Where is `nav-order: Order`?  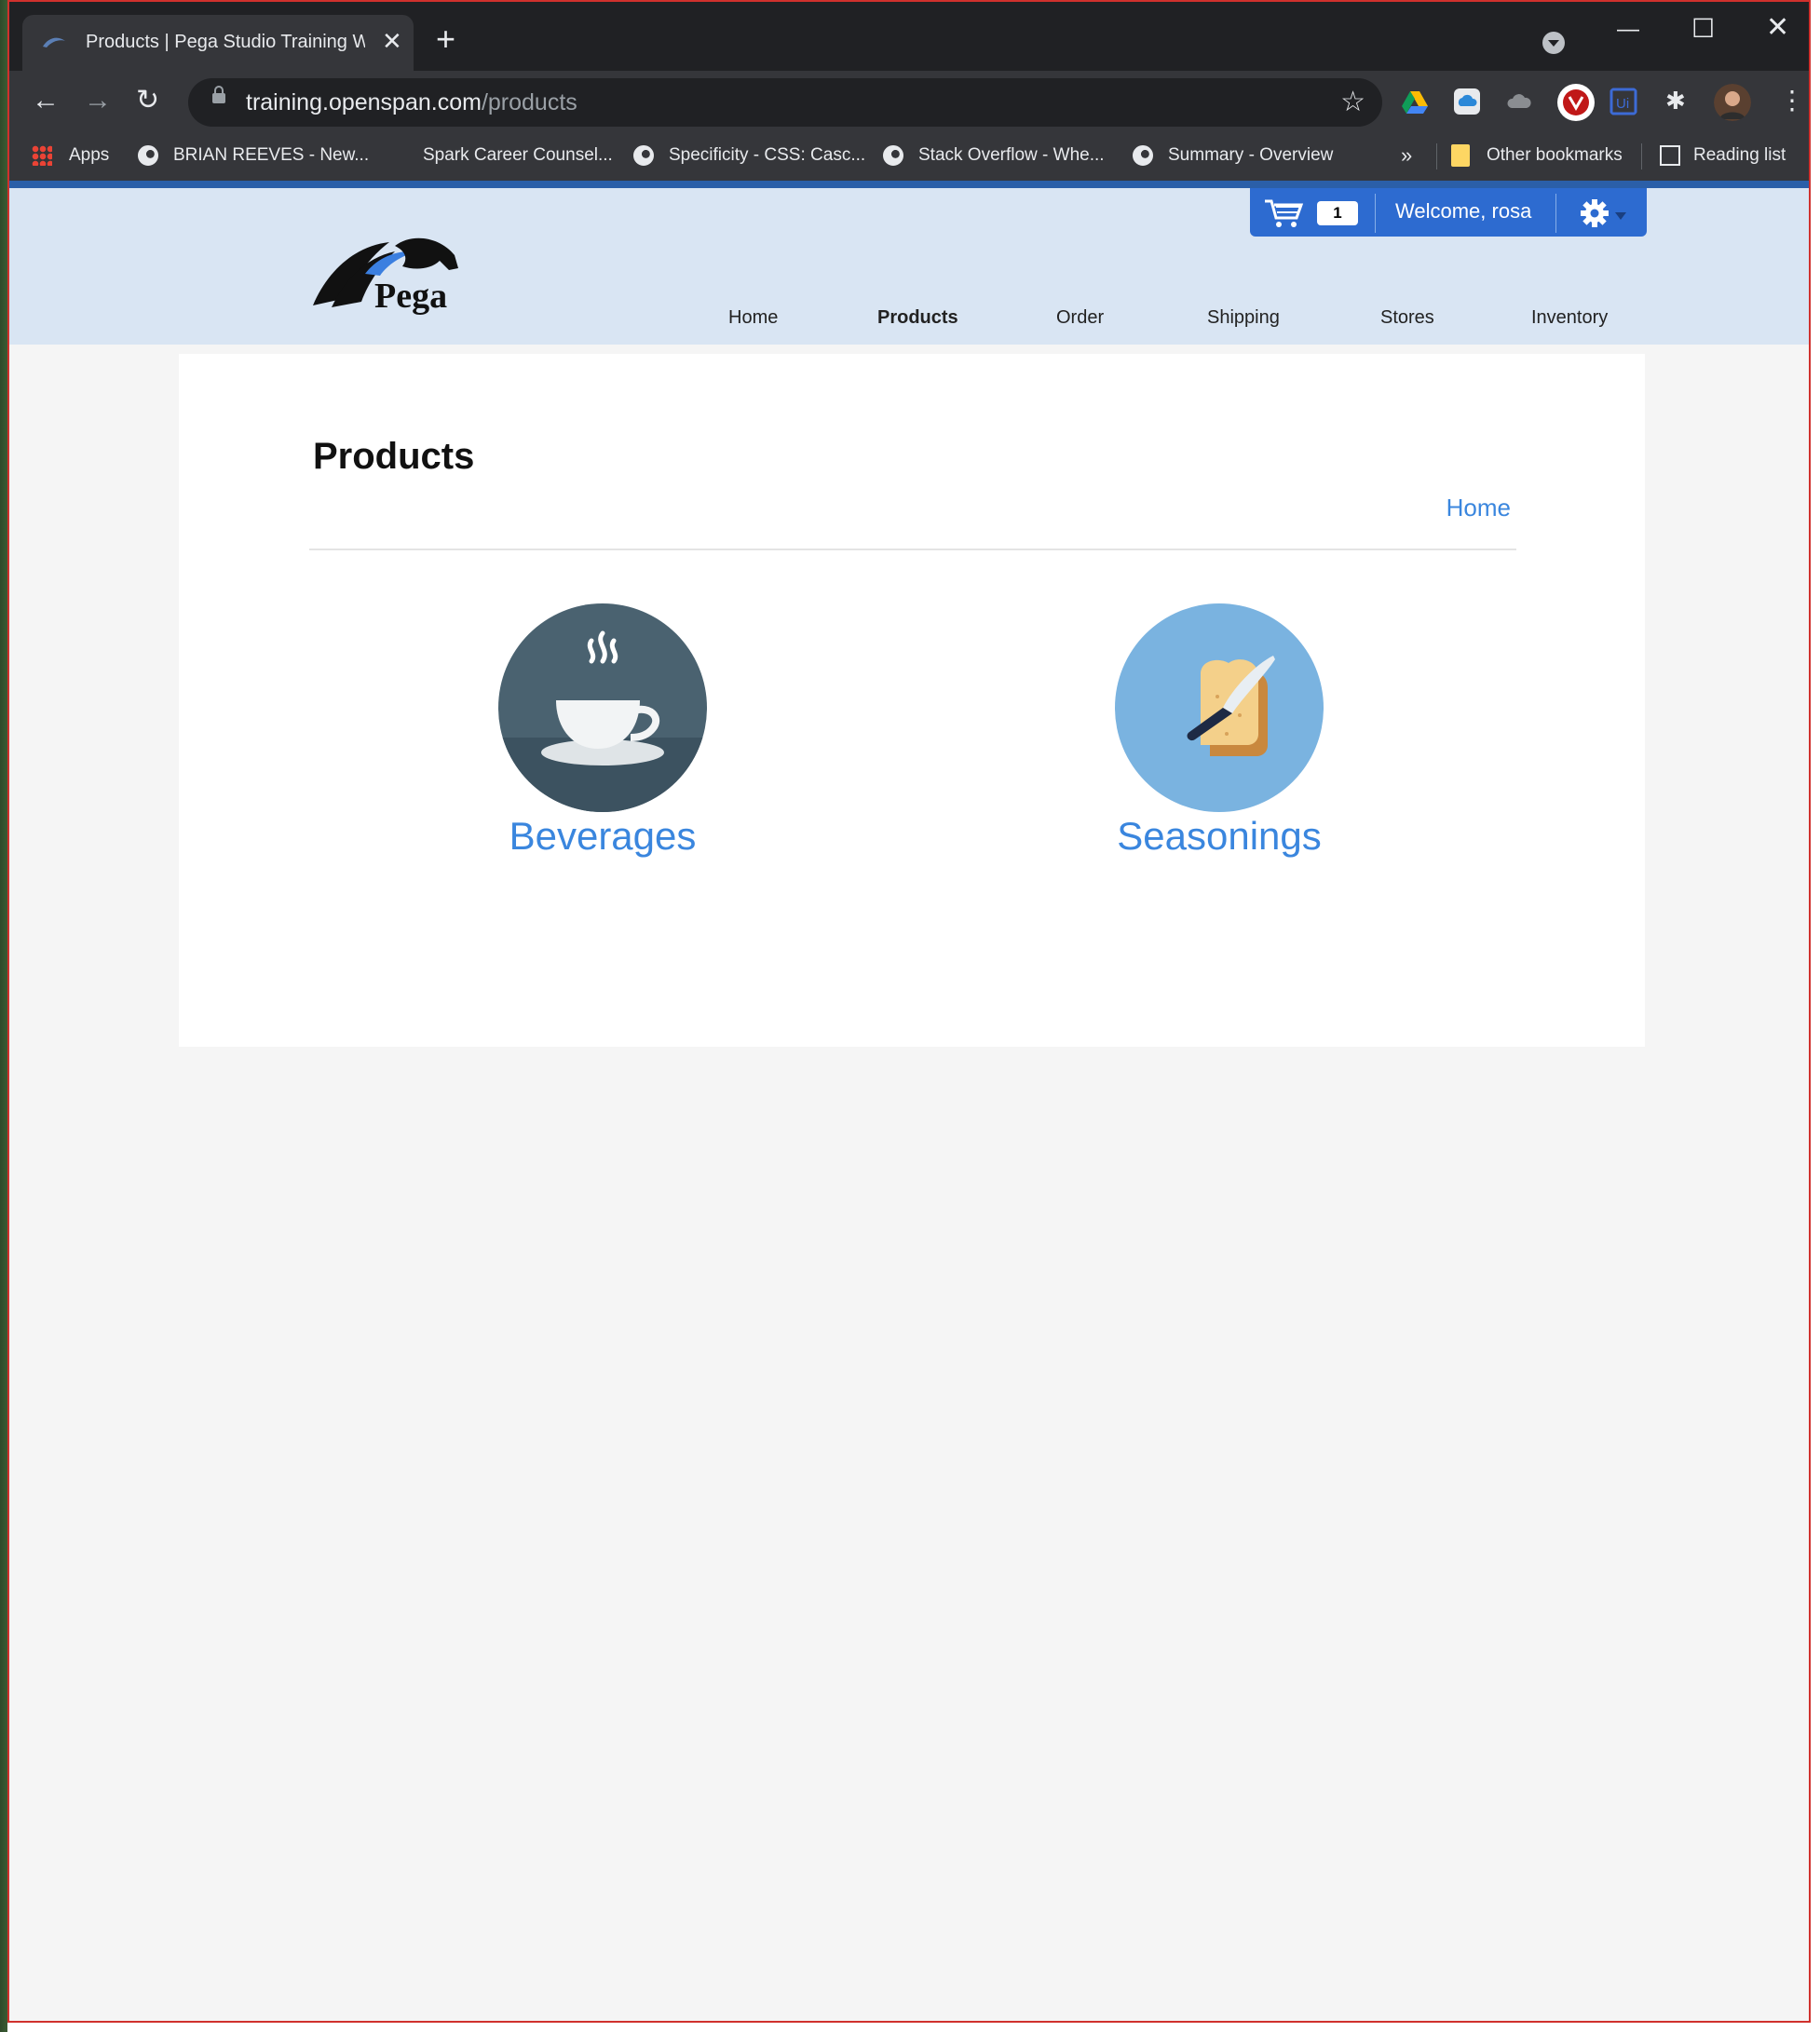
nav-order: Order is located at coordinates (1080, 318).